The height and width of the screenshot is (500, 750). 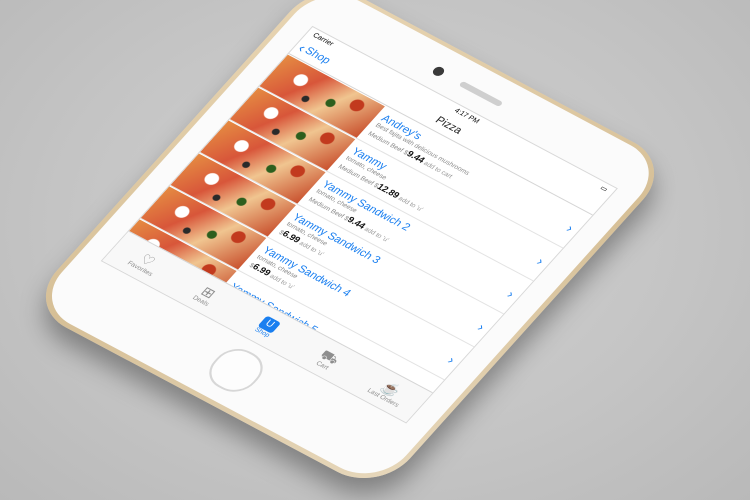 What do you see at coordinates (481, 94) in the screenshot?
I see `speaker-grille` at bounding box center [481, 94].